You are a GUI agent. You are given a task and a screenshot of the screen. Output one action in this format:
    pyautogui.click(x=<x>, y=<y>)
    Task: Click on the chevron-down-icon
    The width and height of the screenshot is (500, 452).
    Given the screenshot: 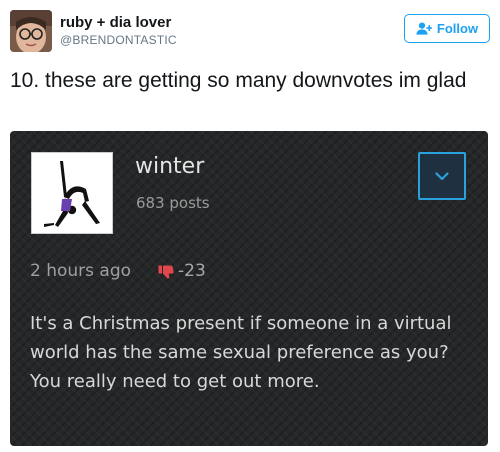 What is the action you would take?
    pyautogui.click(x=442, y=175)
    